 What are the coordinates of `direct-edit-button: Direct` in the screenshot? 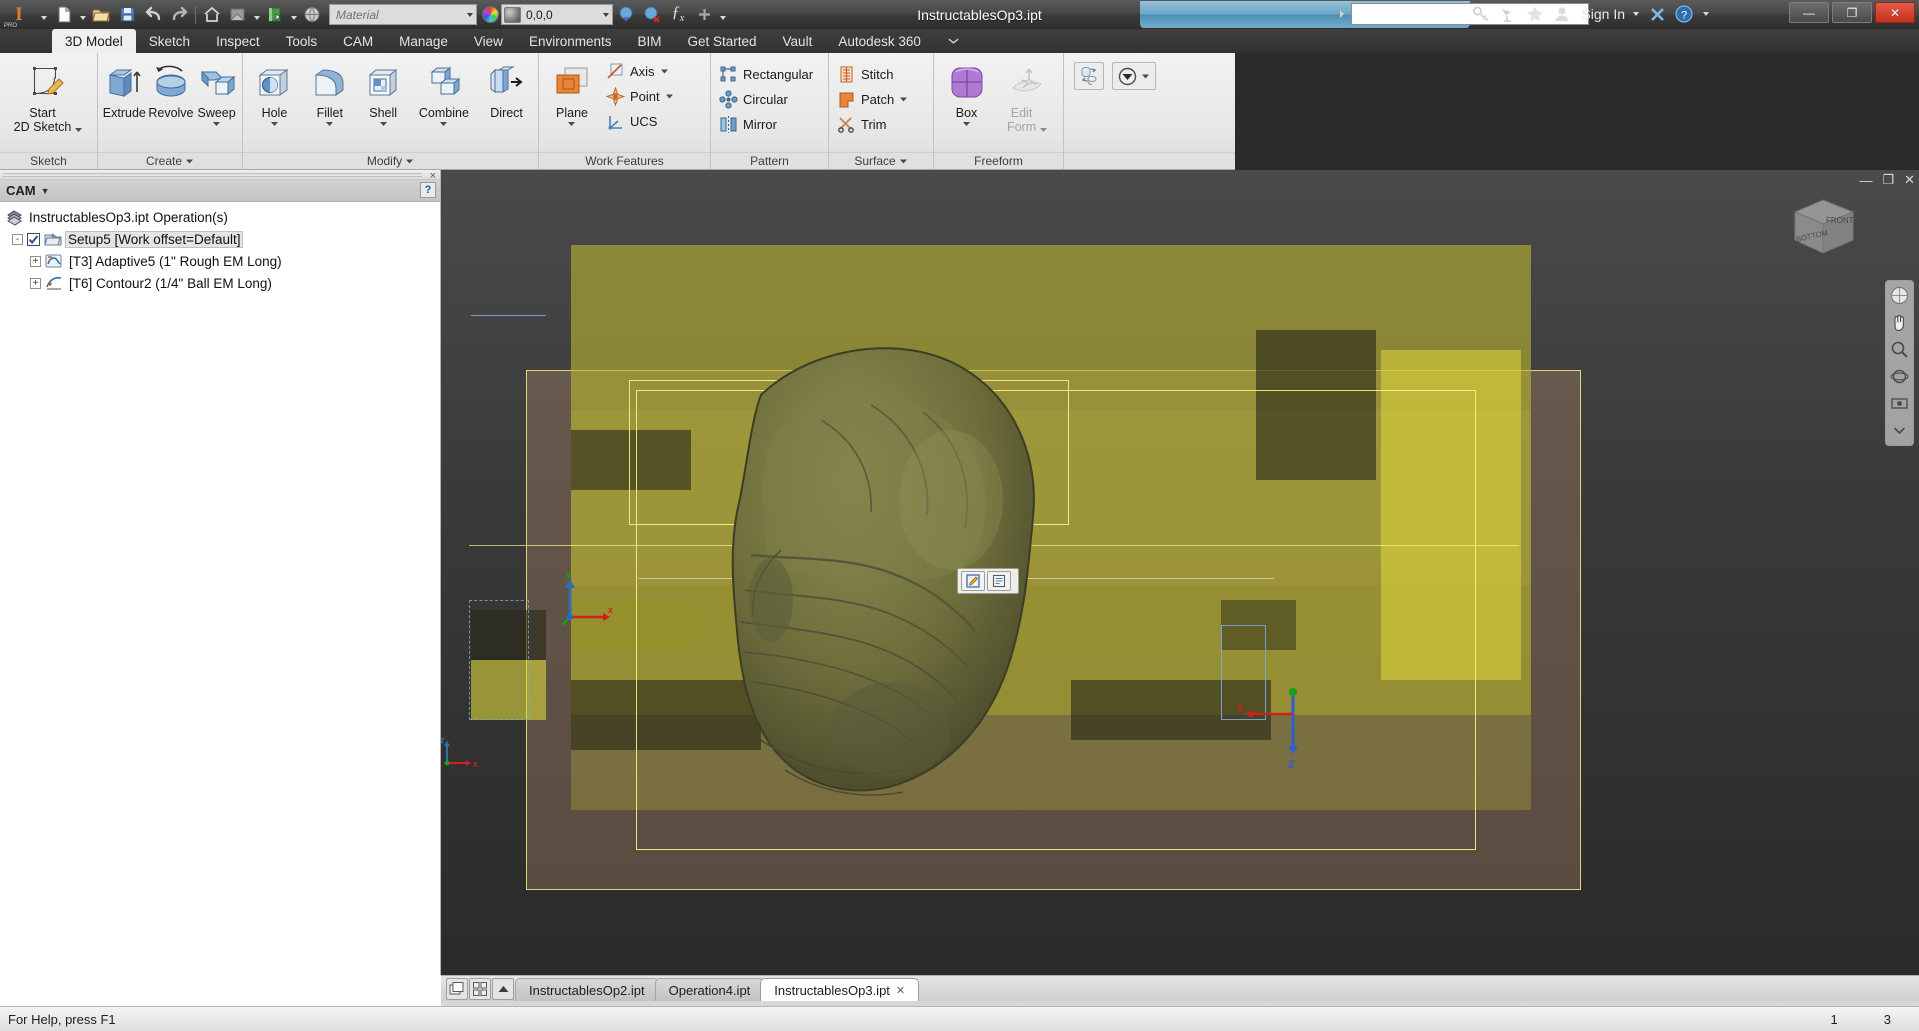 It's located at (506, 88).